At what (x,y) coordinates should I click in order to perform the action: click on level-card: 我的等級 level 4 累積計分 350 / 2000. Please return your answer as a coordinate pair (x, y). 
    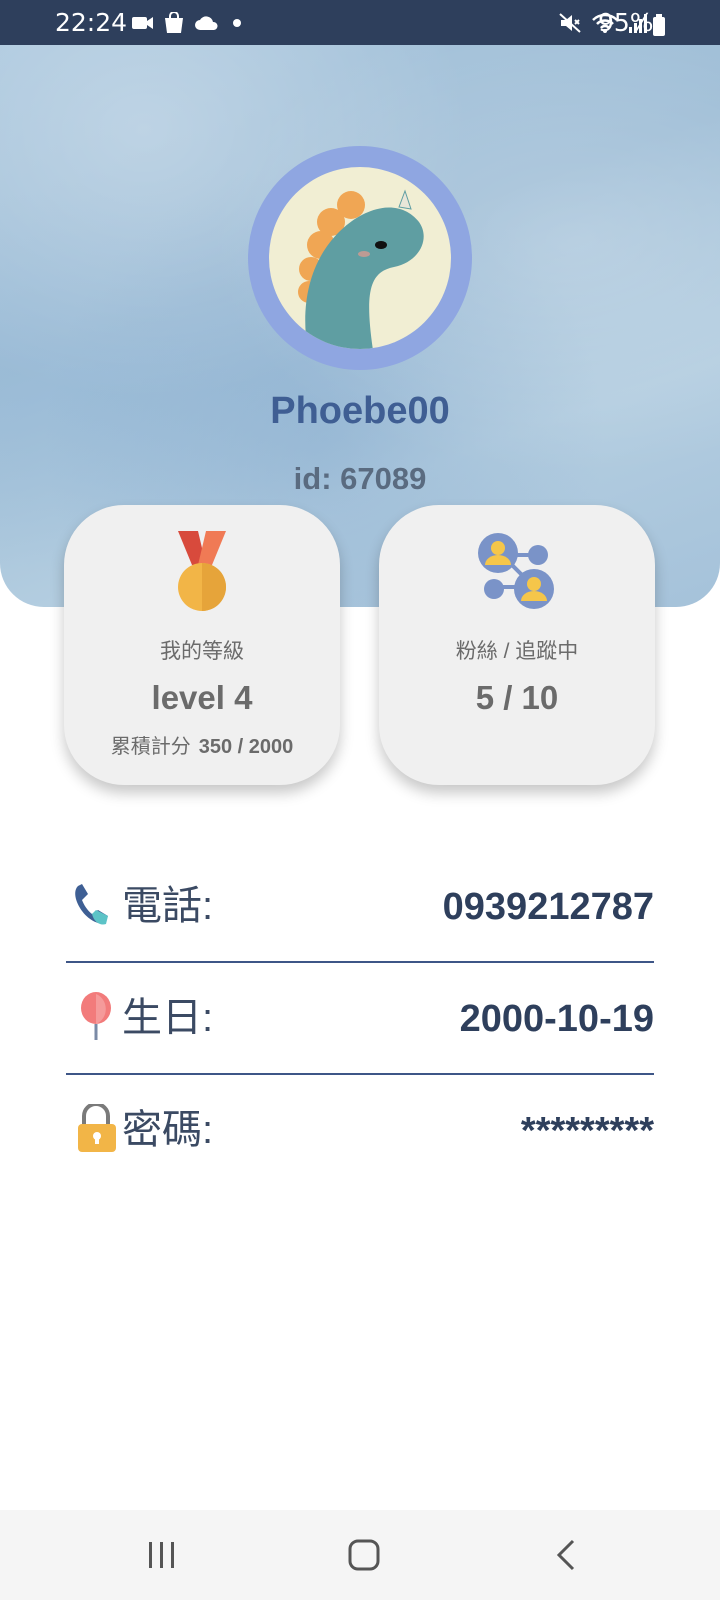
    Looking at the image, I should click on (202, 645).